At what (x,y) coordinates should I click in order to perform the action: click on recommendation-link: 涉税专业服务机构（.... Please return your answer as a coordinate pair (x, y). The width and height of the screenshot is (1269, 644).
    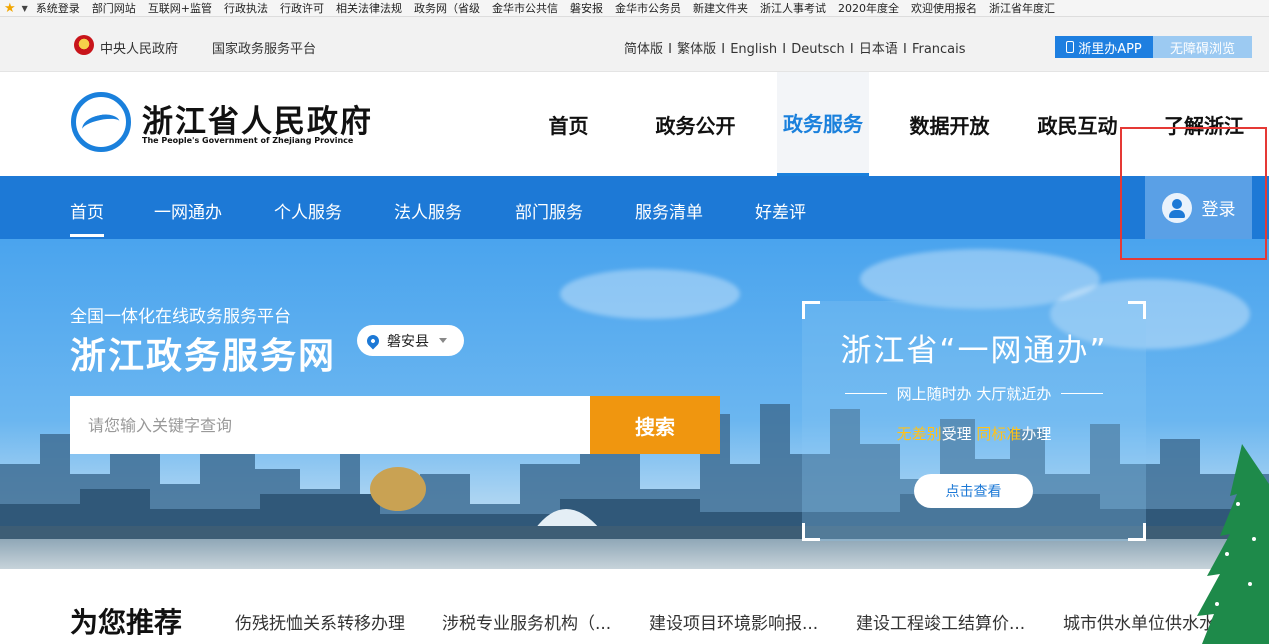
    Looking at the image, I should click on (526, 621).